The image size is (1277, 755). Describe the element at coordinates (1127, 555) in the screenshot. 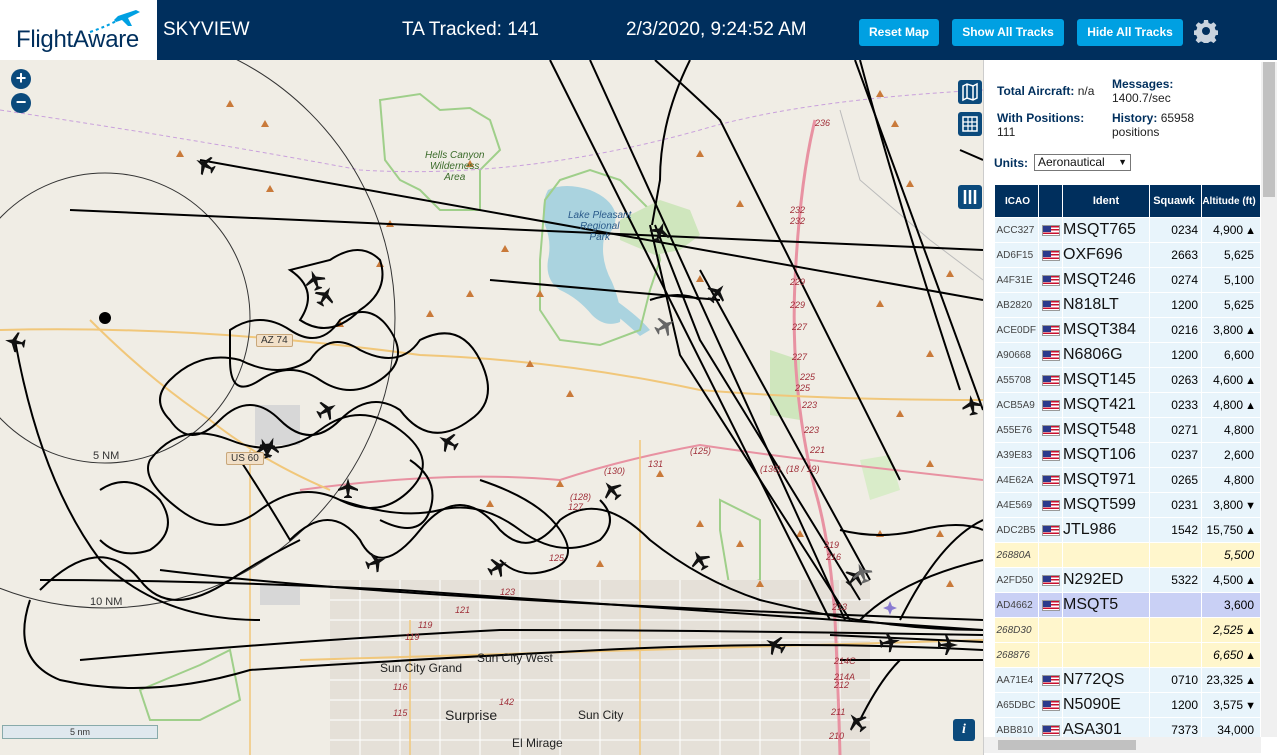

I see `table-row: 26880A 5,500` at that location.